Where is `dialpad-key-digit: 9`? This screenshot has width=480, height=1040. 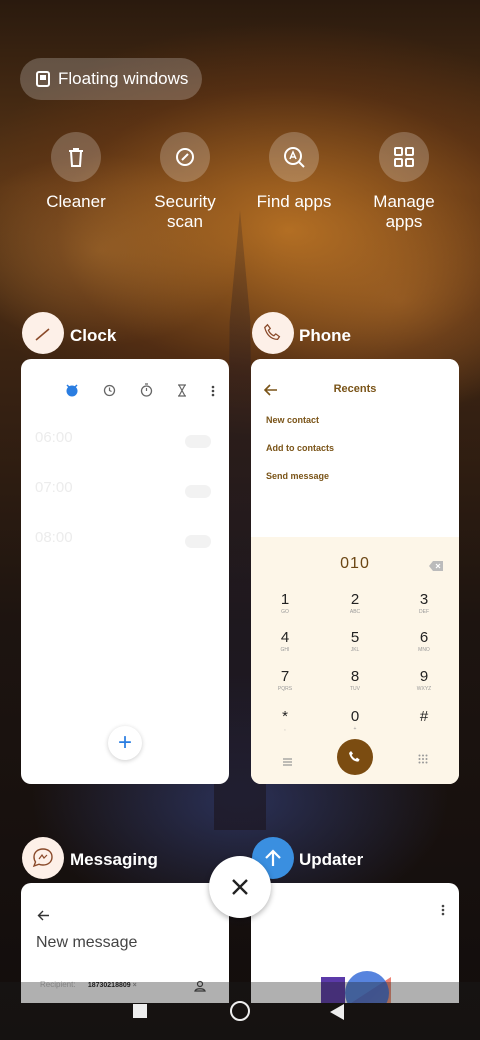
dialpad-key-digit: 9 is located at coordinates (424, 676).